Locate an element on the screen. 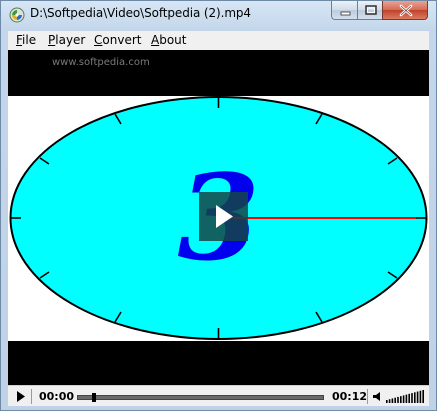 This screenshot has height=411, width=437. maximize-icon is located at coordinates (371, 10).